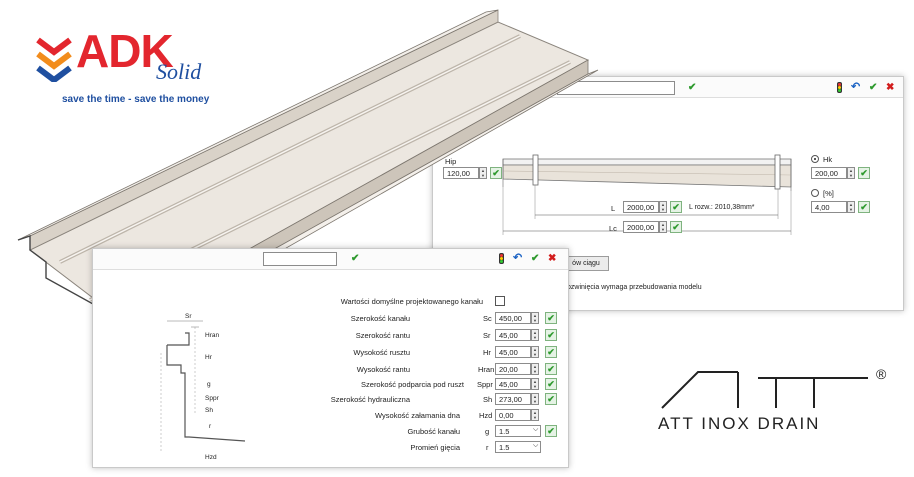 The image size is (914, 477). Describe the element at coordinates (136, 99) in the screenshot. I see `adk-tagline: save the time - save the money` at that location.